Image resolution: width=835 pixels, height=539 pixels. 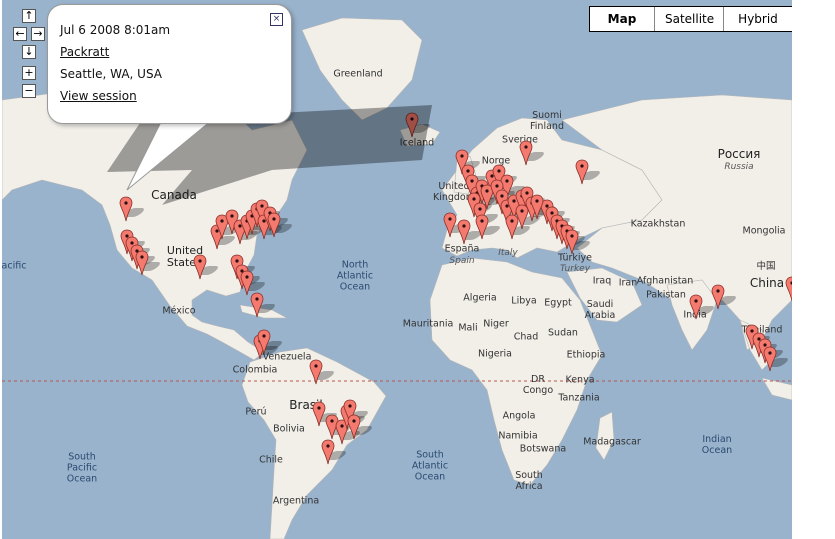 I want to click on close-icon: ×, so click(x=276, y=19).